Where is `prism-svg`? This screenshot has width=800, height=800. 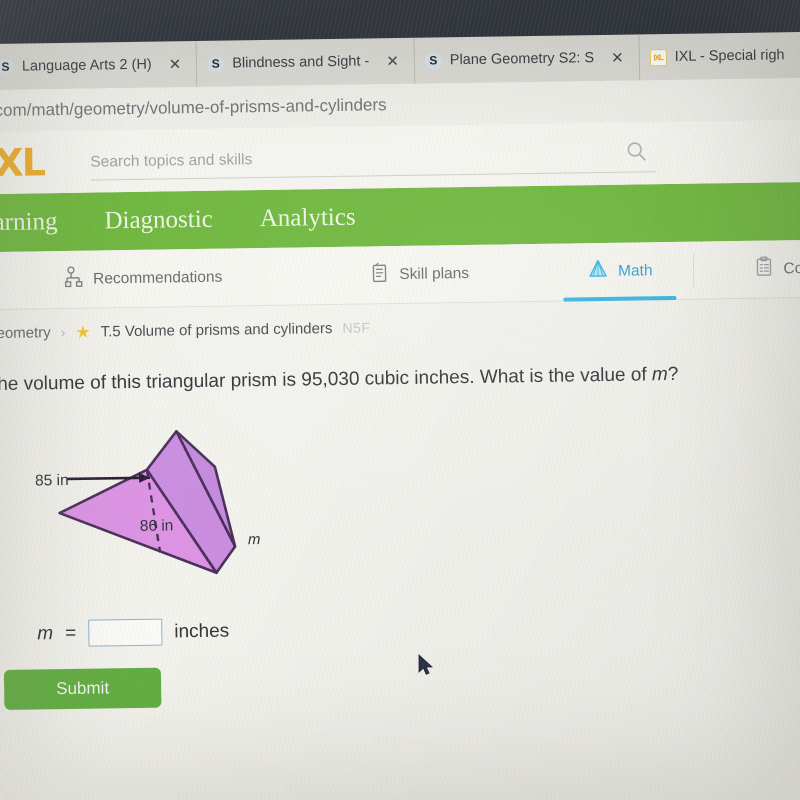 prism-svg is located at coordinates (147, 502).